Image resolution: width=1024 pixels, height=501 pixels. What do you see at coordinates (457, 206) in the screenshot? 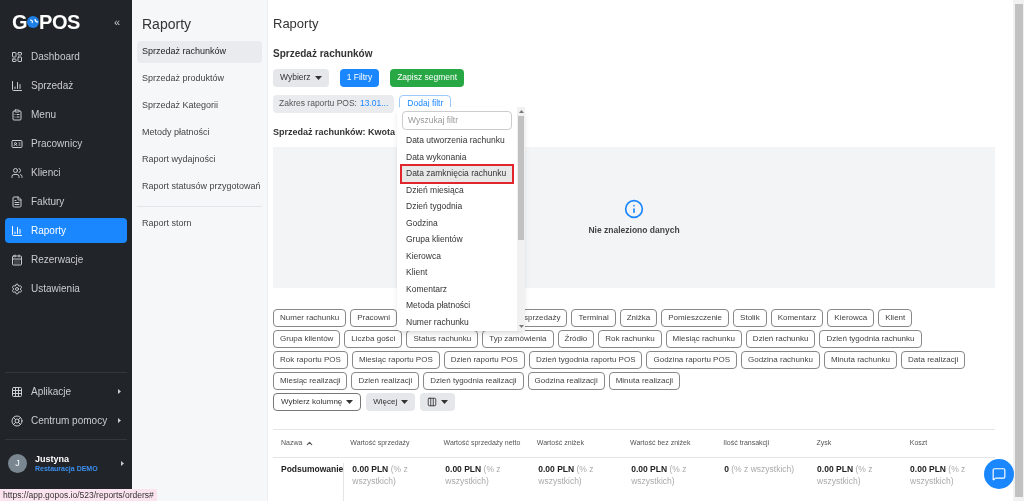
I see `filter-option: Dzień tygodnia` at bounding box center [457, 206].